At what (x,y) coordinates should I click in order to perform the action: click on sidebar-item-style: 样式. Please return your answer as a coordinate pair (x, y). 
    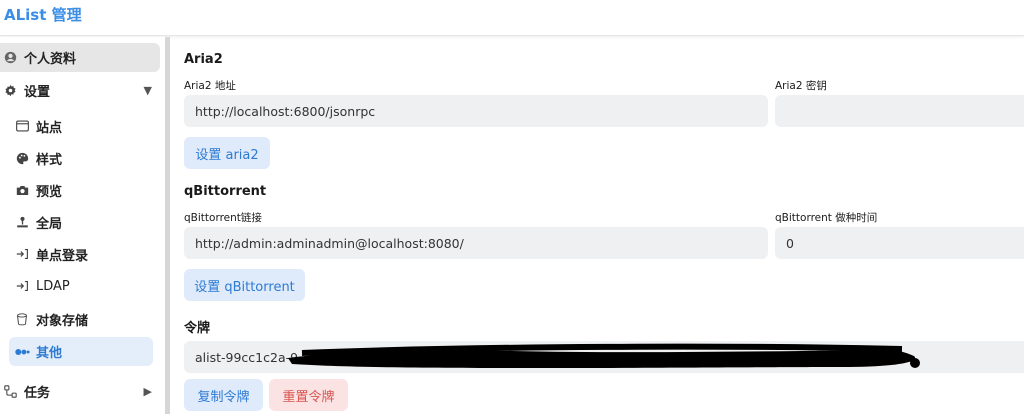
    Looking at the image, I should click on (87, 158).